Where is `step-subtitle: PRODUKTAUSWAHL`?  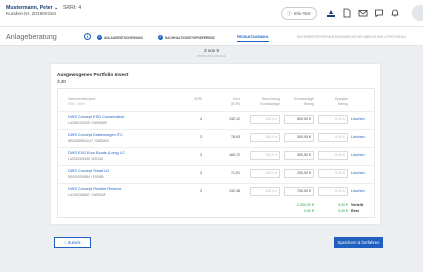 step-subtitle: PRODUKTAUSWAHL is located at coordinates (211, 56).